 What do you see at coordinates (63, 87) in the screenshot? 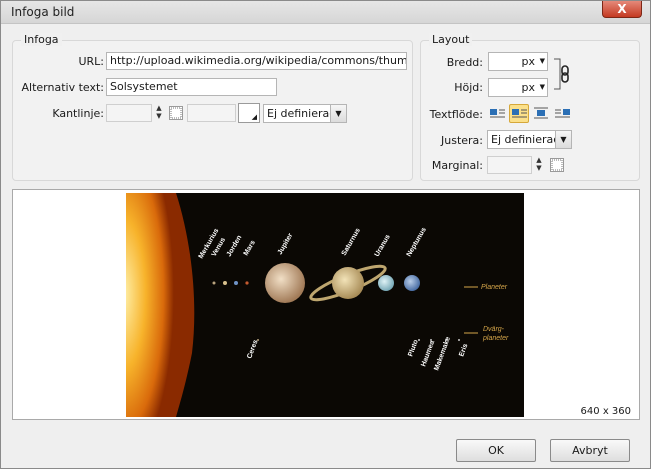
I see `alt-text-label: Alternativ text:` at bounding box center [63, 87].